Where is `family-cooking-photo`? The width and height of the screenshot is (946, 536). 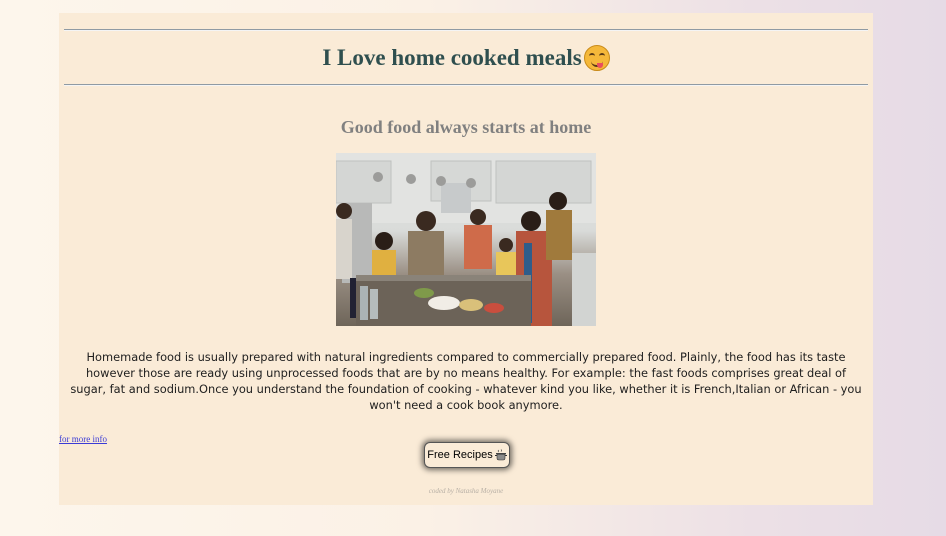
family-cooking-photo is located at coordinates (466, 239).